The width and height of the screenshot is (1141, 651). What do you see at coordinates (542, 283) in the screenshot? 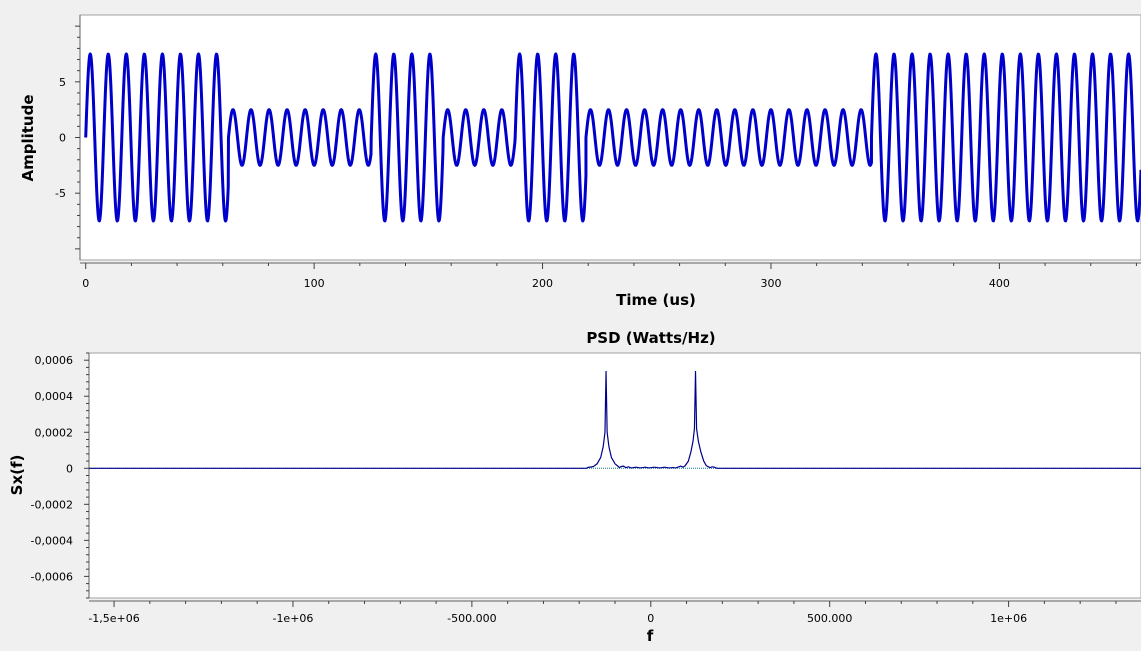
I see `time-x-tick-label: 200` at bounding box center [542, 283].